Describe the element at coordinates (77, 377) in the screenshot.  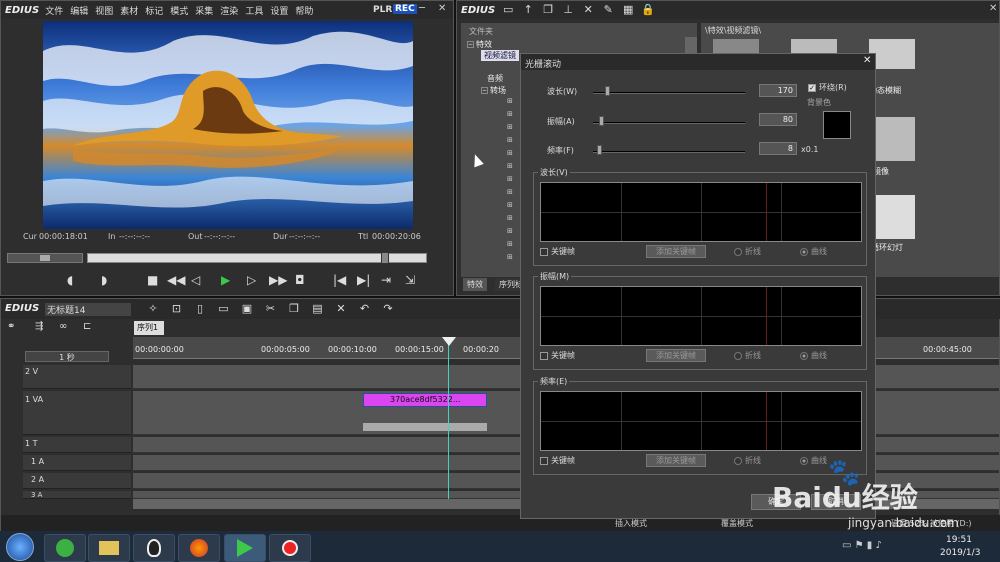
I see `track-header-2v: 2 V` at that location.